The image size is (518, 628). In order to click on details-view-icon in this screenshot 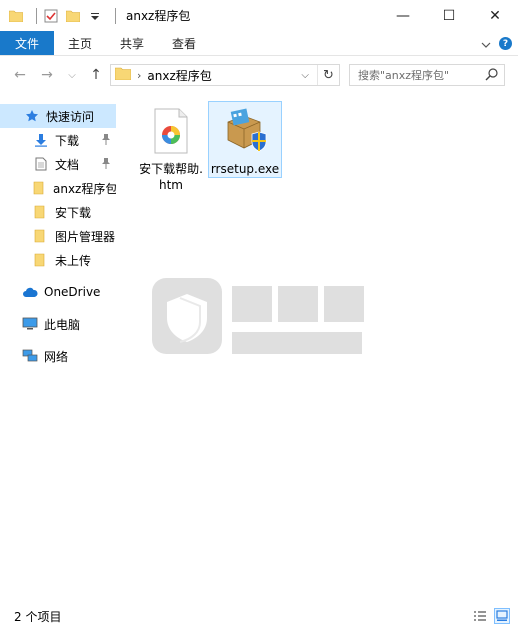, I will do `click(480, 616)`.